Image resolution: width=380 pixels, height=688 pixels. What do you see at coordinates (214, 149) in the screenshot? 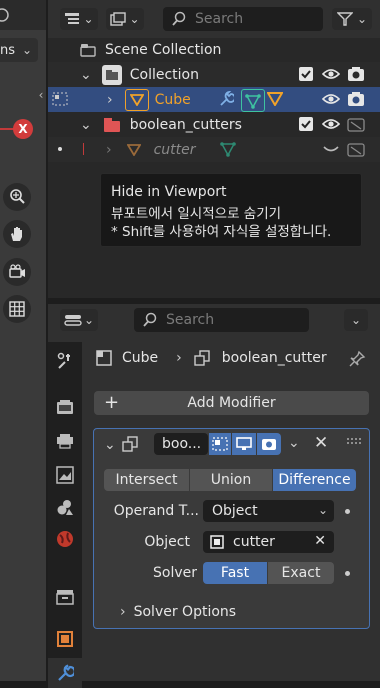
I see `outliner-row-cutter: › cutter` at bounding box center [214, 149].